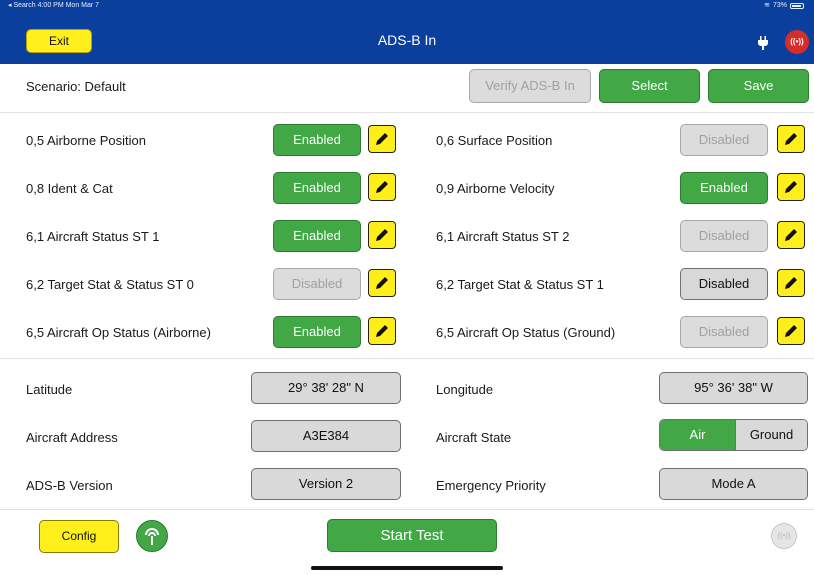 The width and height of the screenshot is (814, 575). Describe the element at coordinates (412, 535) in the screenshot. I see `start-test-button: Start Test` at that location.